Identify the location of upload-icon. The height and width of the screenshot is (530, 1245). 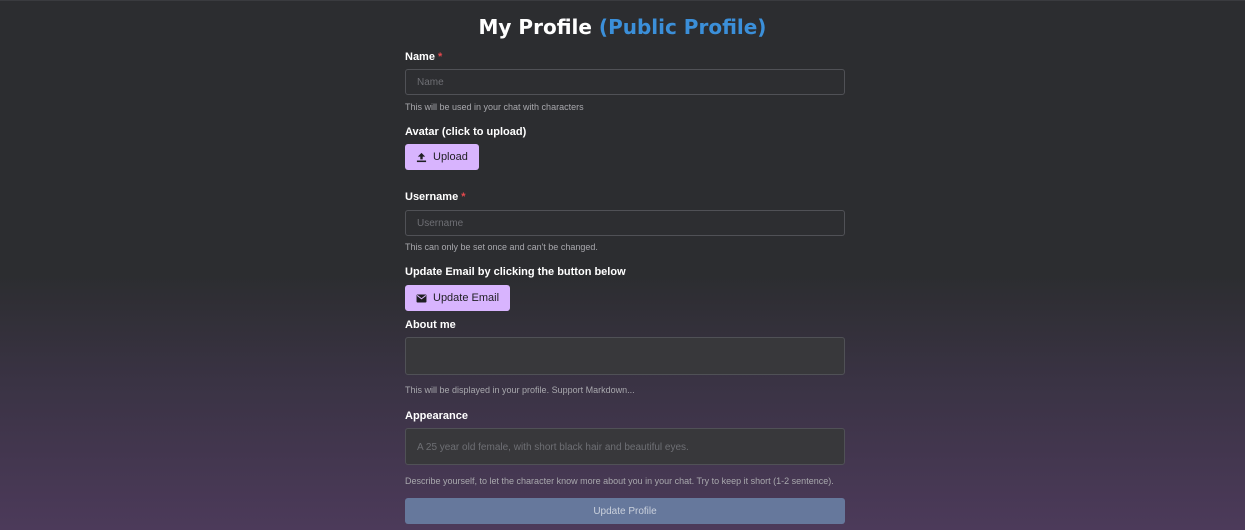
(421, 157).